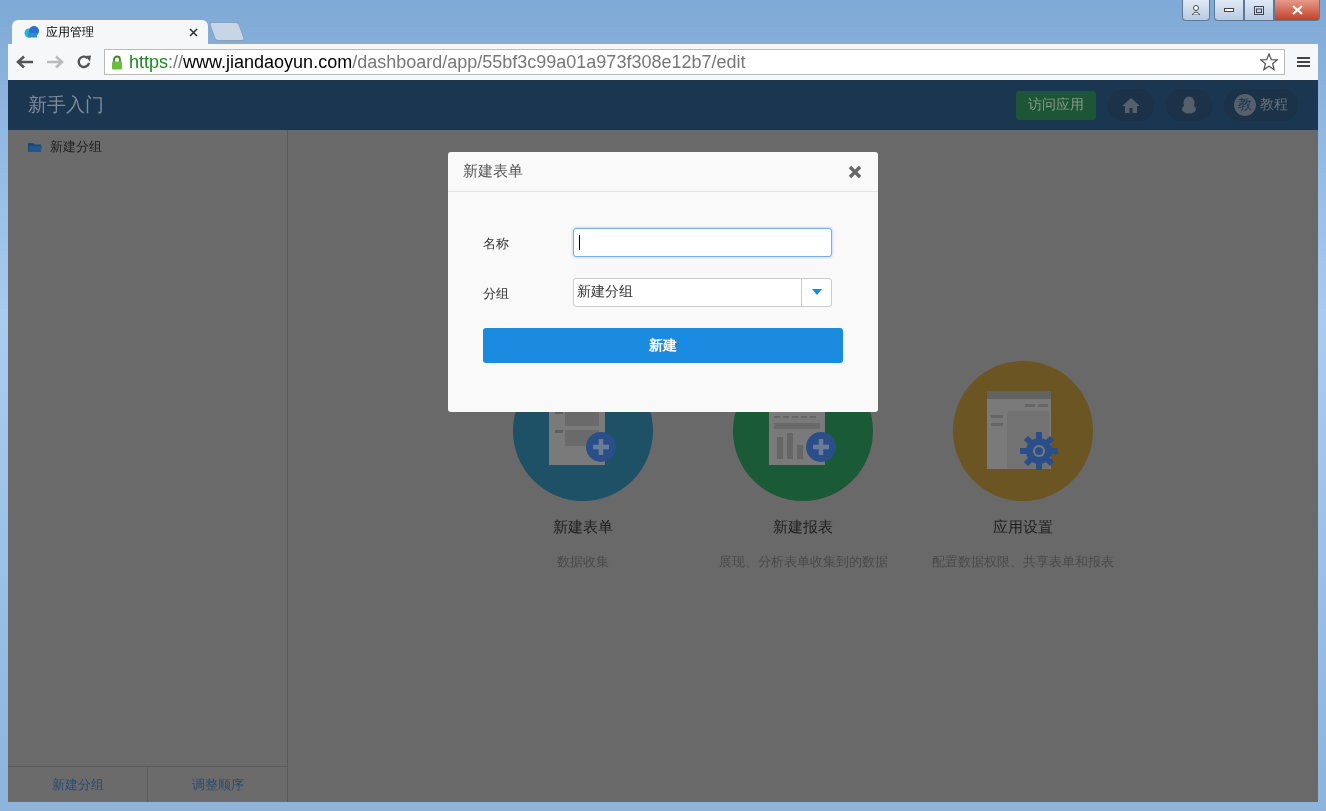  Describe the element at coordinates (663, 345) in the screenshot. I see `create-button: 新建` at that location.